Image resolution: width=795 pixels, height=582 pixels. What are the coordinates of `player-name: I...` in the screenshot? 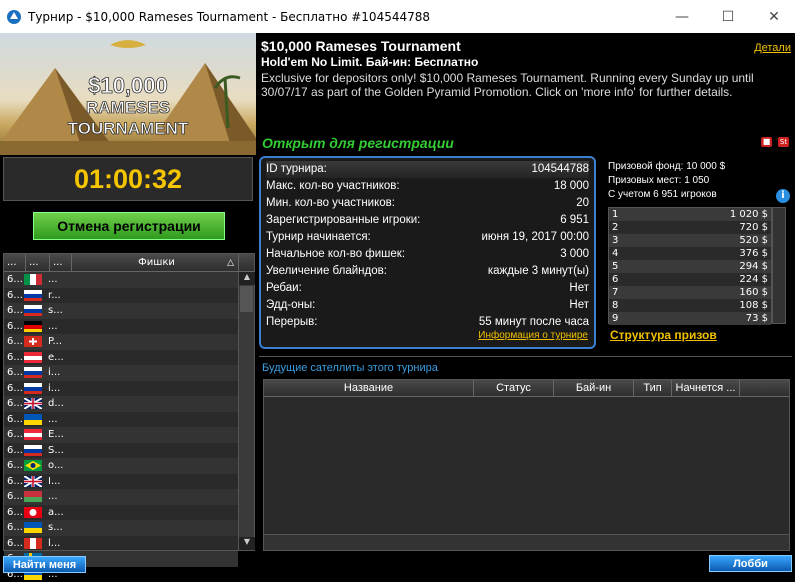 It's located at (57, 481).